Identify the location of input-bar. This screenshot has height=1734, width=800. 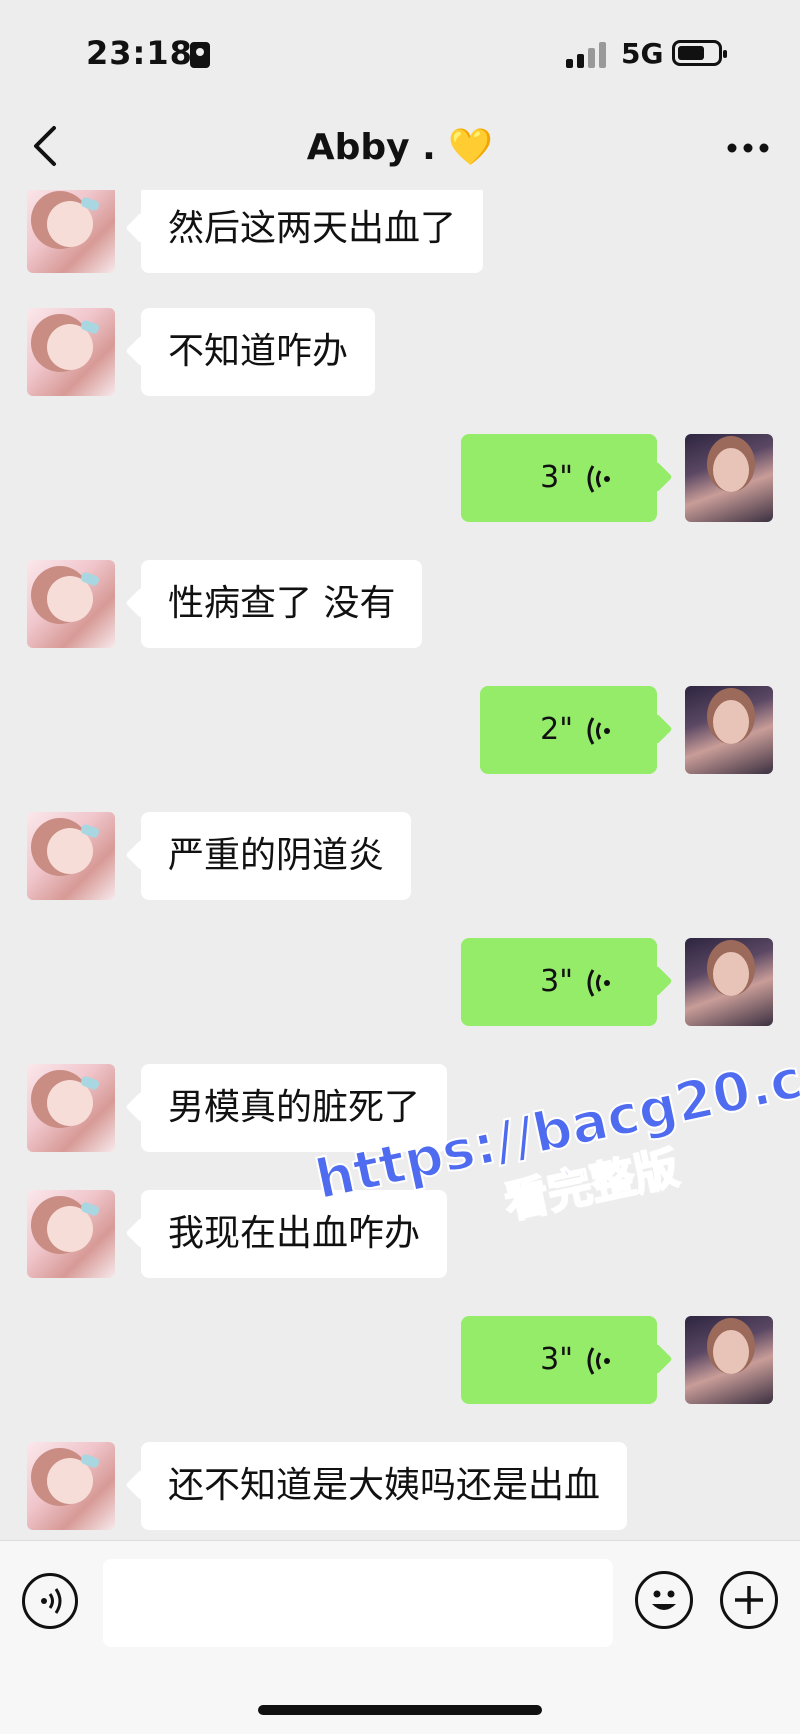
(400, 1637).